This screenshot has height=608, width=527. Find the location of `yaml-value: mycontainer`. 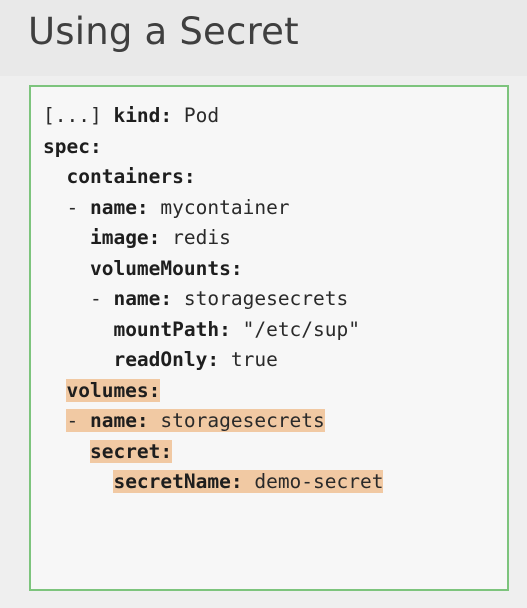

yaml-value: mycontainer is located at coordinates (219, 207).